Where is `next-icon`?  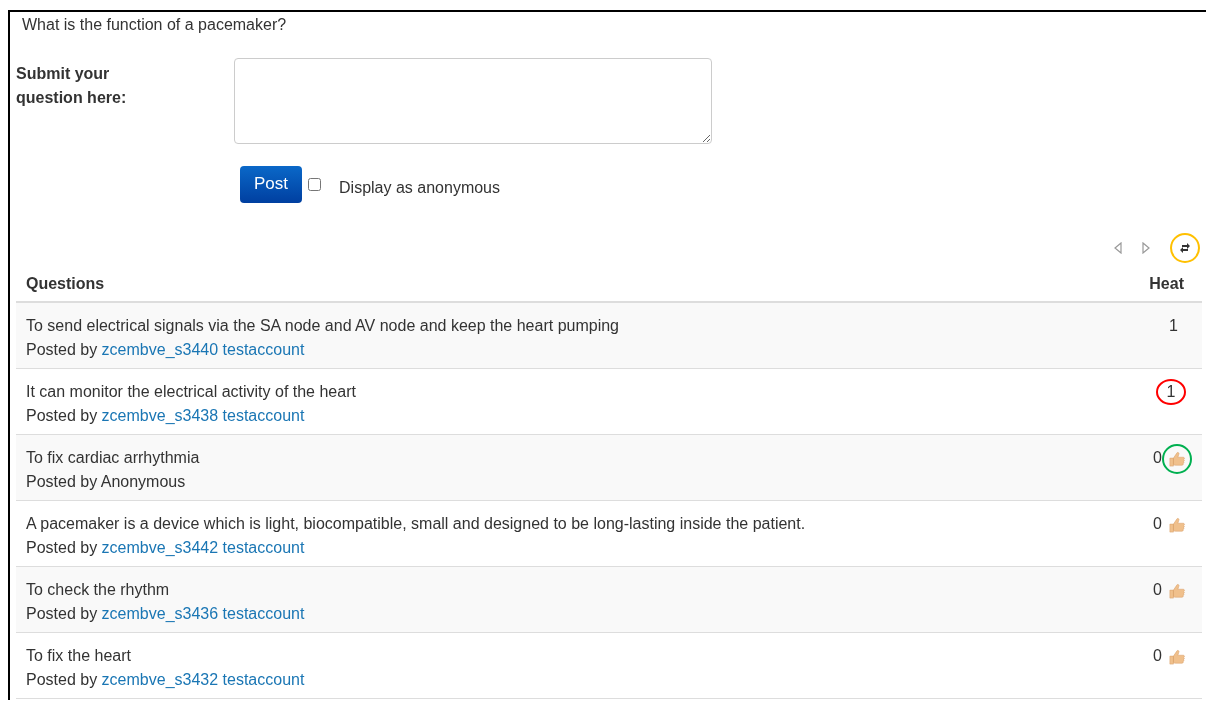 next-icon is located at coordinates (1146, 248).